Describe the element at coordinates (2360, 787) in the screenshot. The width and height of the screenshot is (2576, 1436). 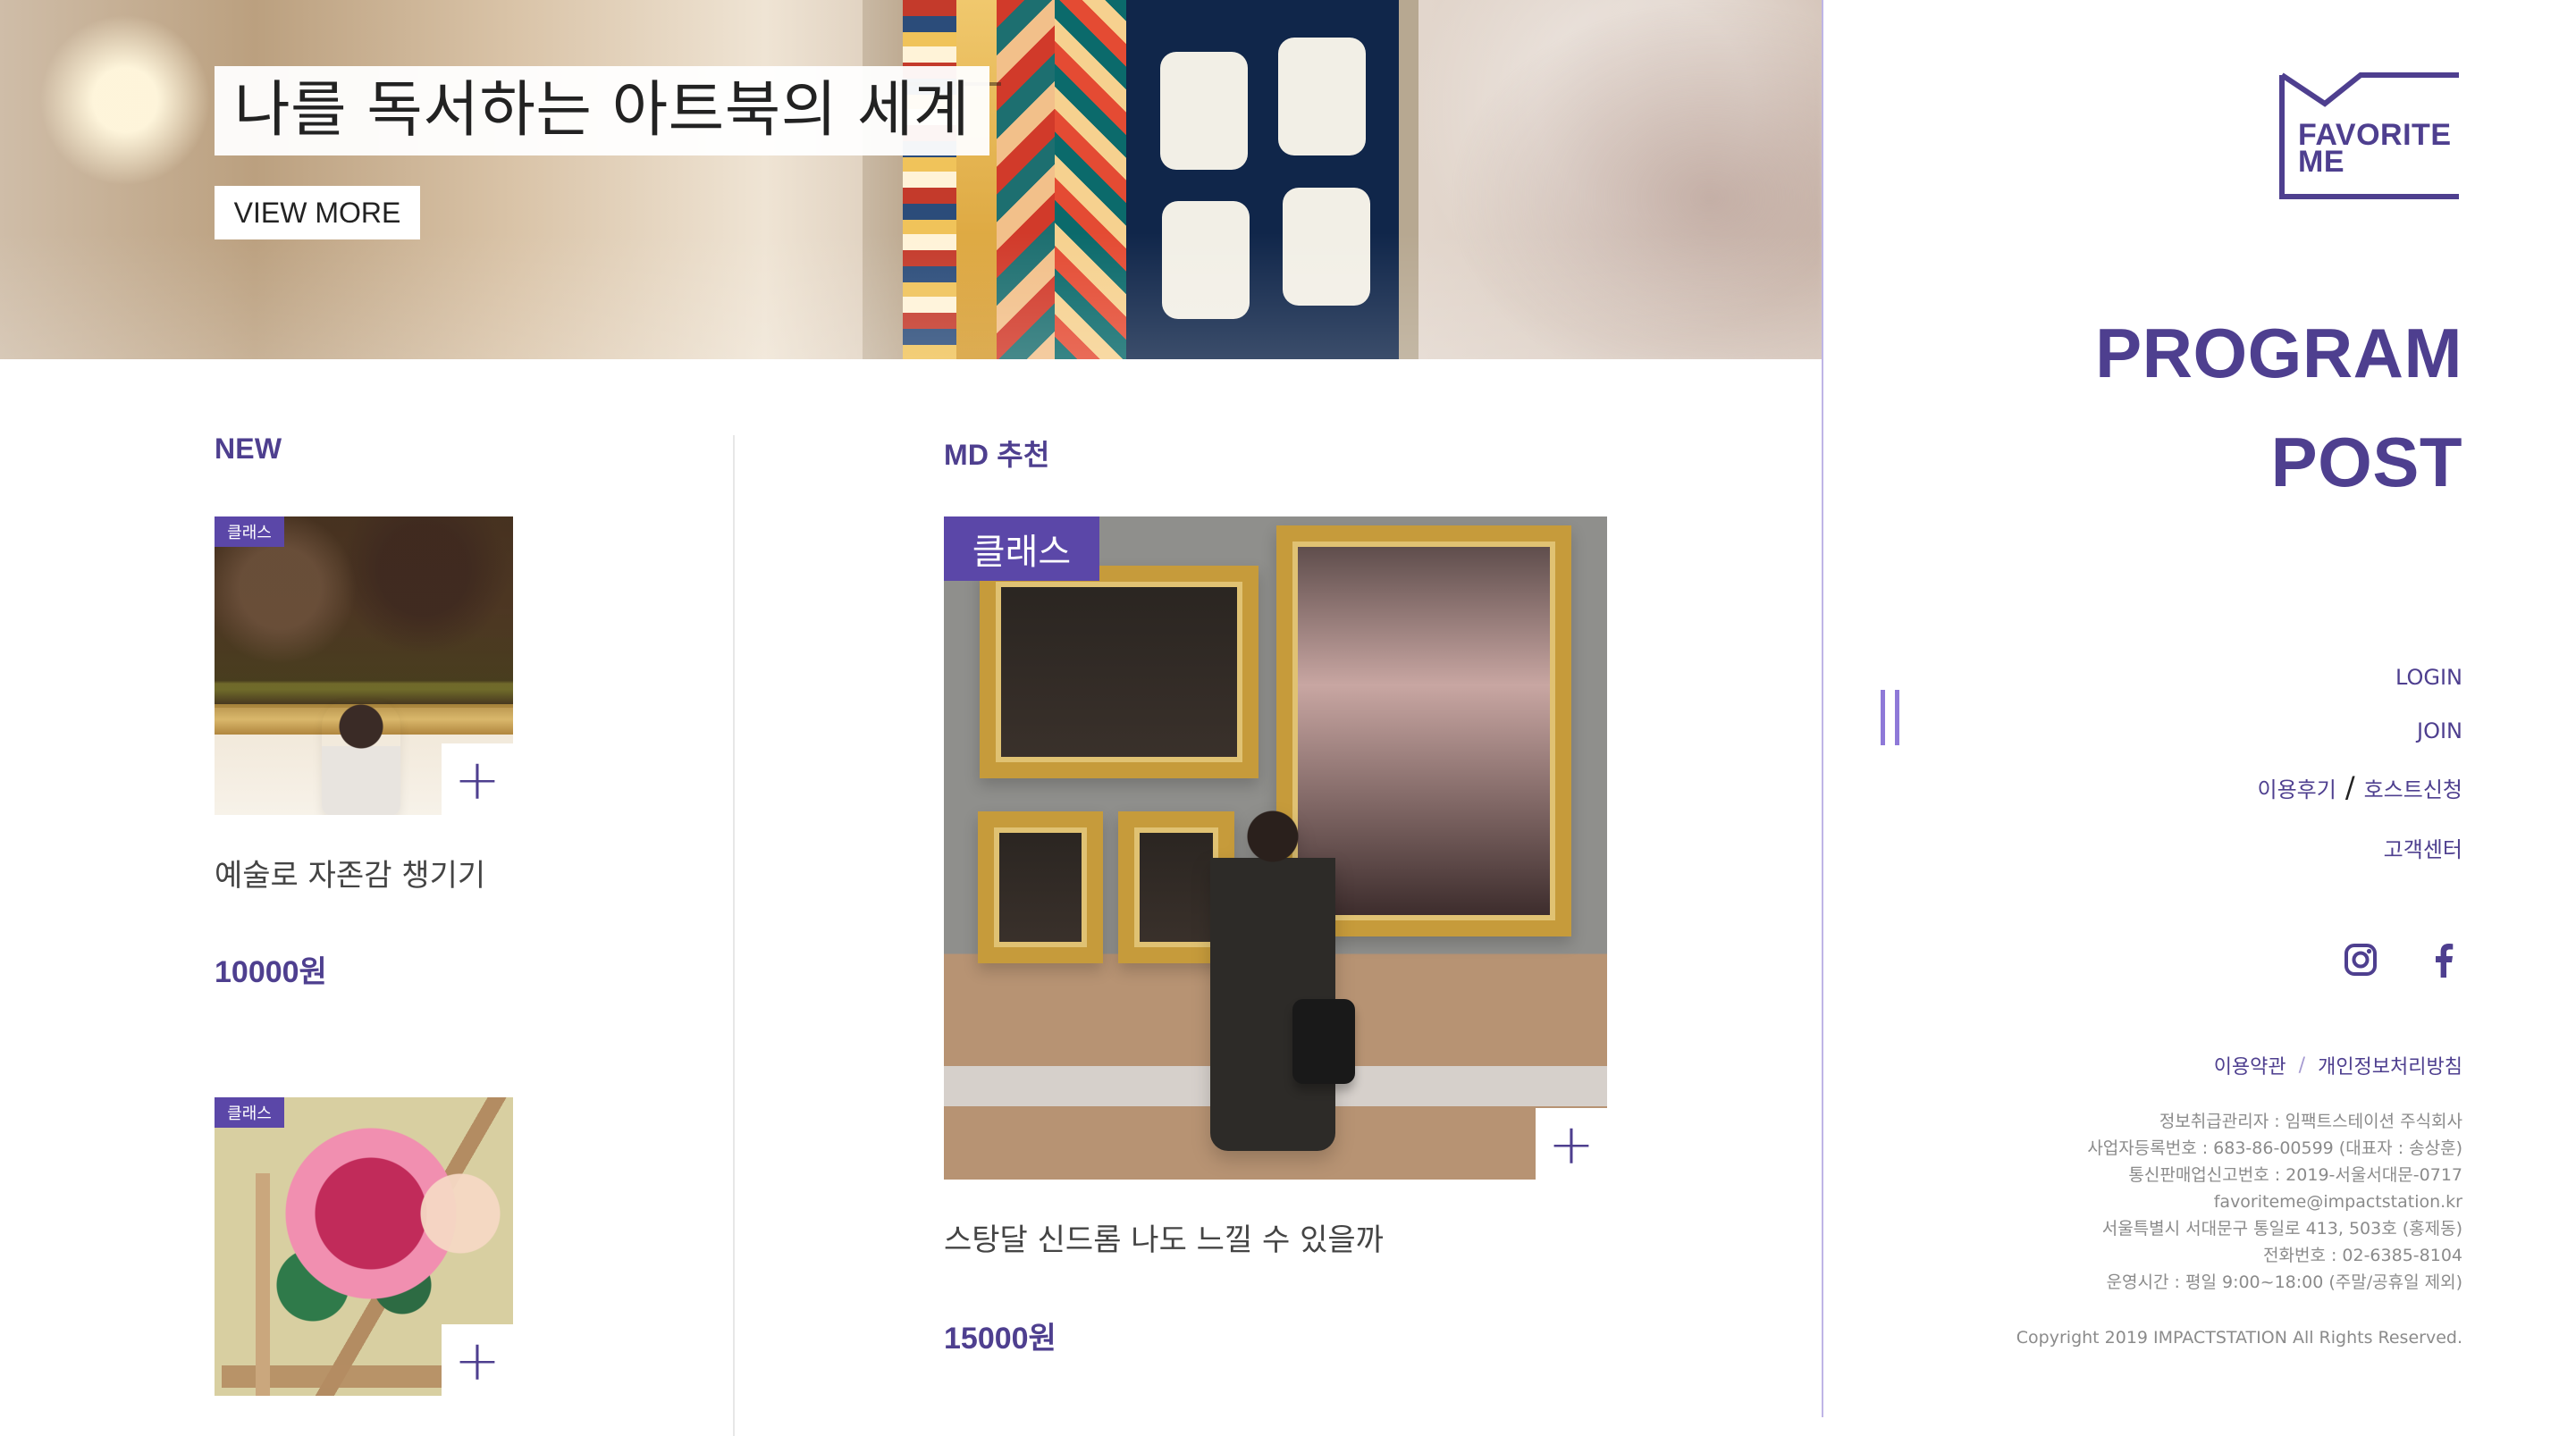
I see `review-host-row: 이용후기 / 호스트신청` at that location.